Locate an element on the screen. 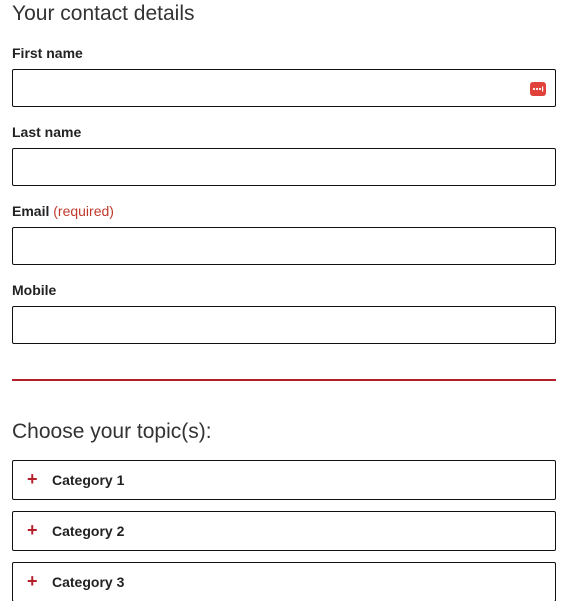  email-label: Email is located at coordinates (31, 211).